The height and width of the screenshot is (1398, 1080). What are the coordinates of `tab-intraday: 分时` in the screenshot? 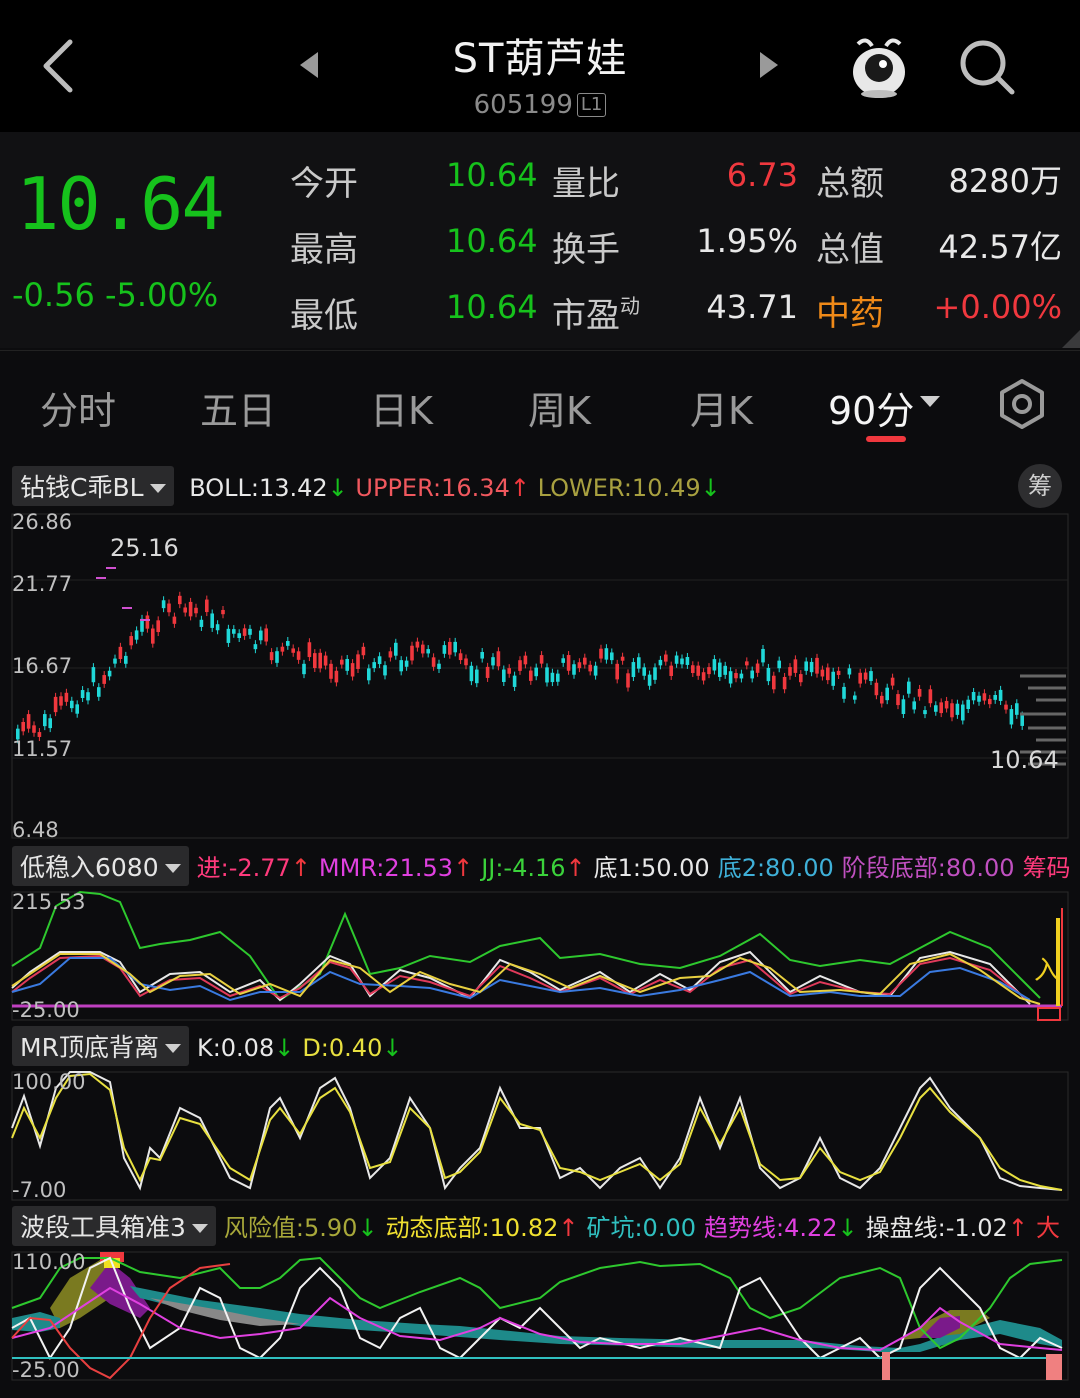 It's located at (78, 407).